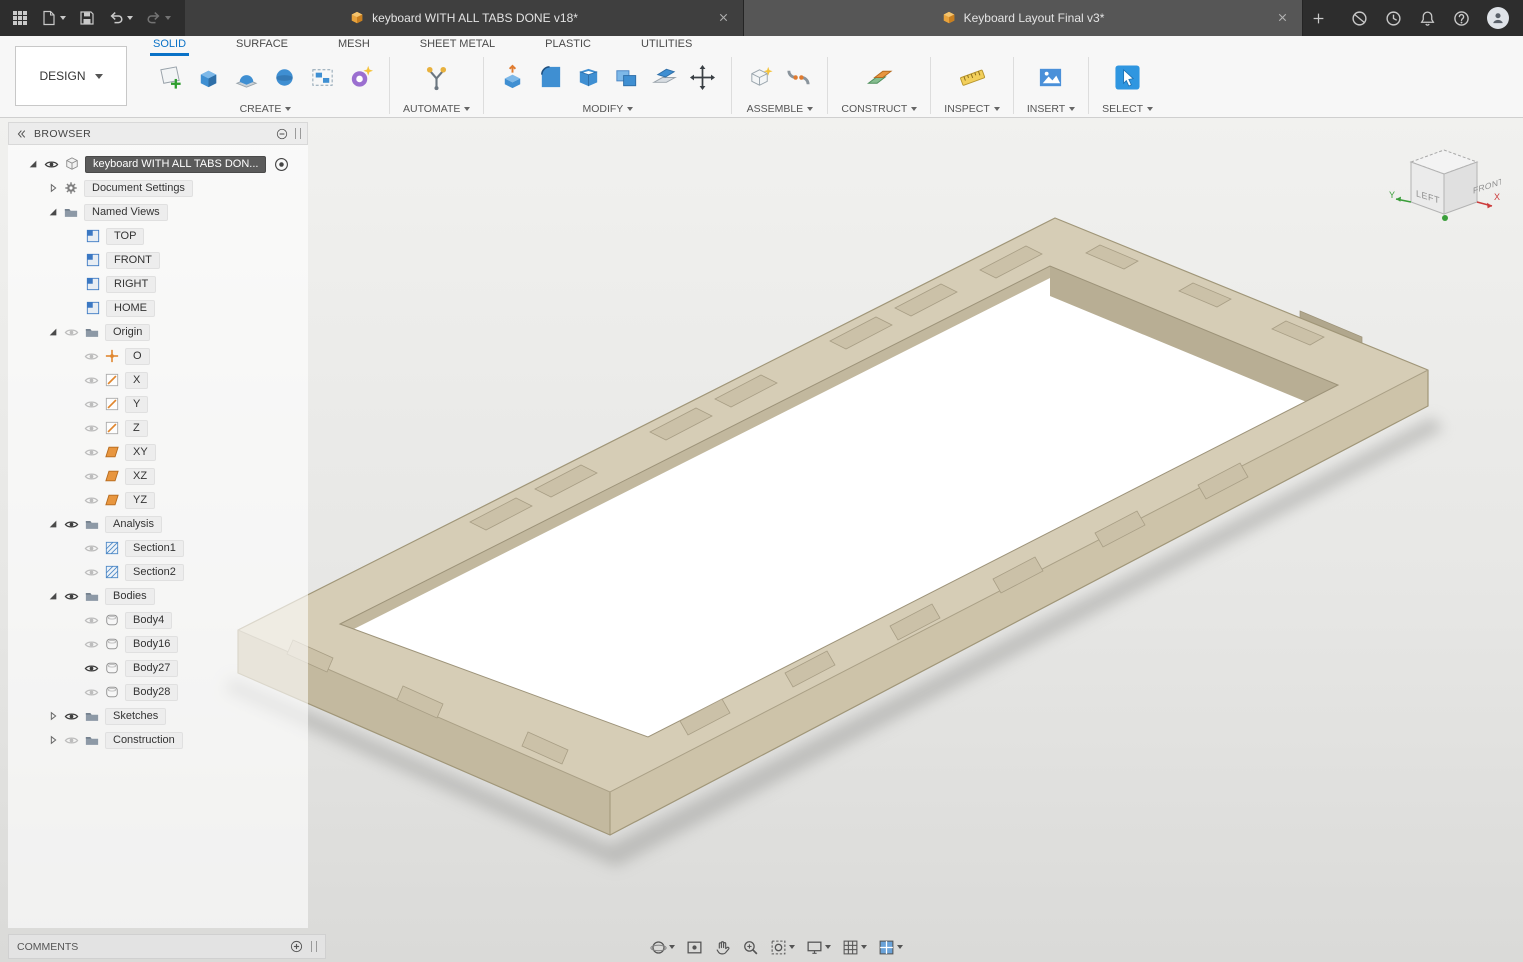 Image resolution: width=1523 pixels, height=962 pixels. I want to click on extensions-icon, so click(1359, 18).